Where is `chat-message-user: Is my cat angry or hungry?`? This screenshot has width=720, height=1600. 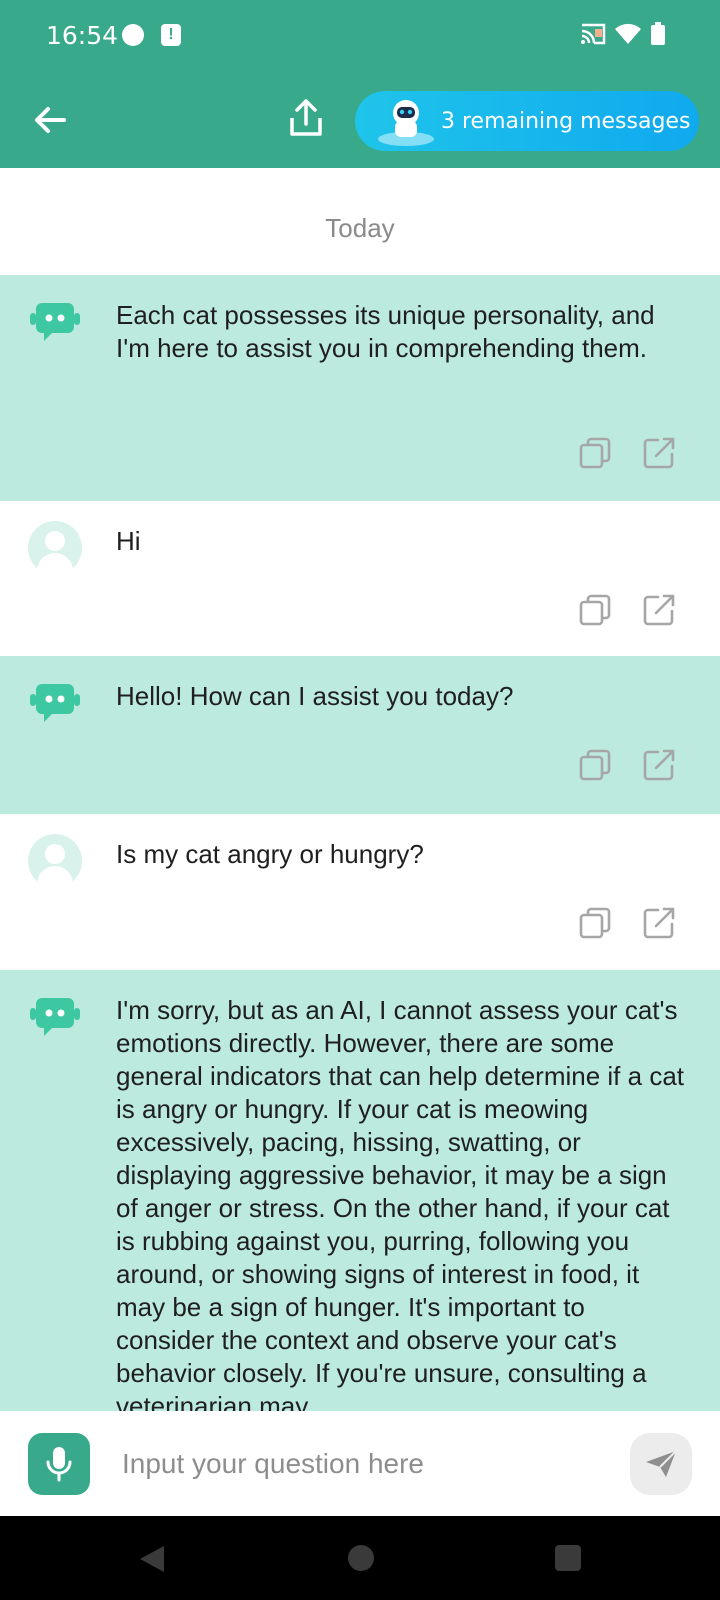 chat-message-user: Is my cat angry or hungry? is located at coordinates (360, 892).